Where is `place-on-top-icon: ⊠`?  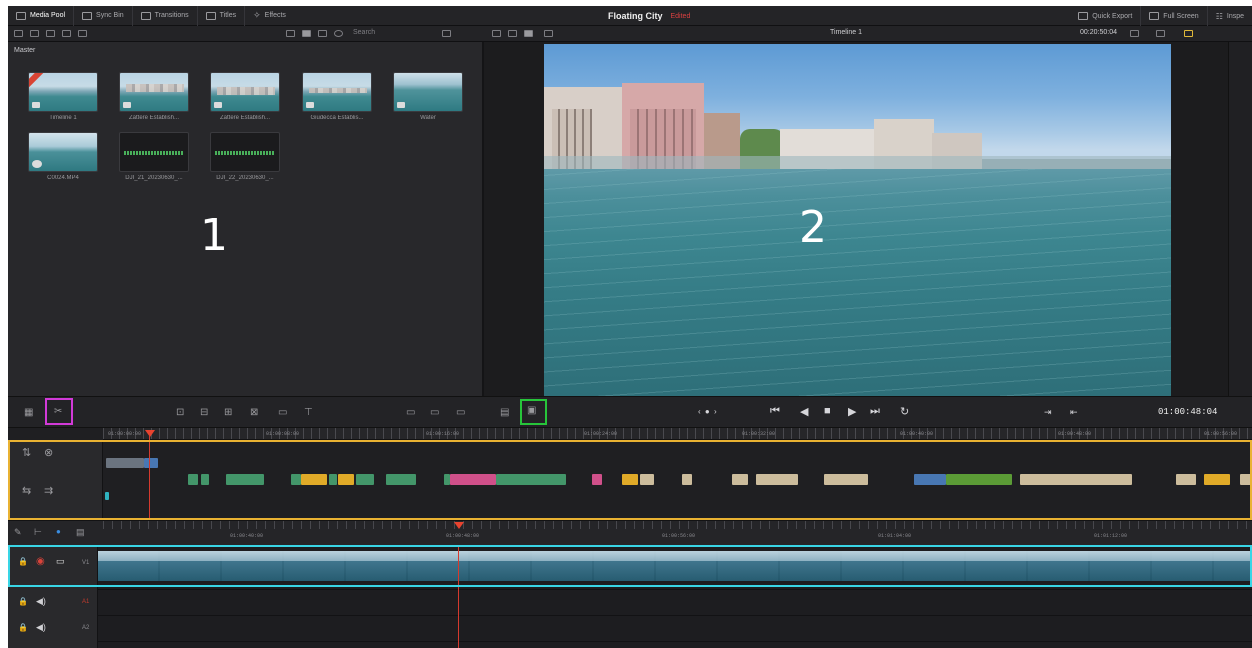 place-on-top-icon: ⊠ is located at coordinates (254, 412).